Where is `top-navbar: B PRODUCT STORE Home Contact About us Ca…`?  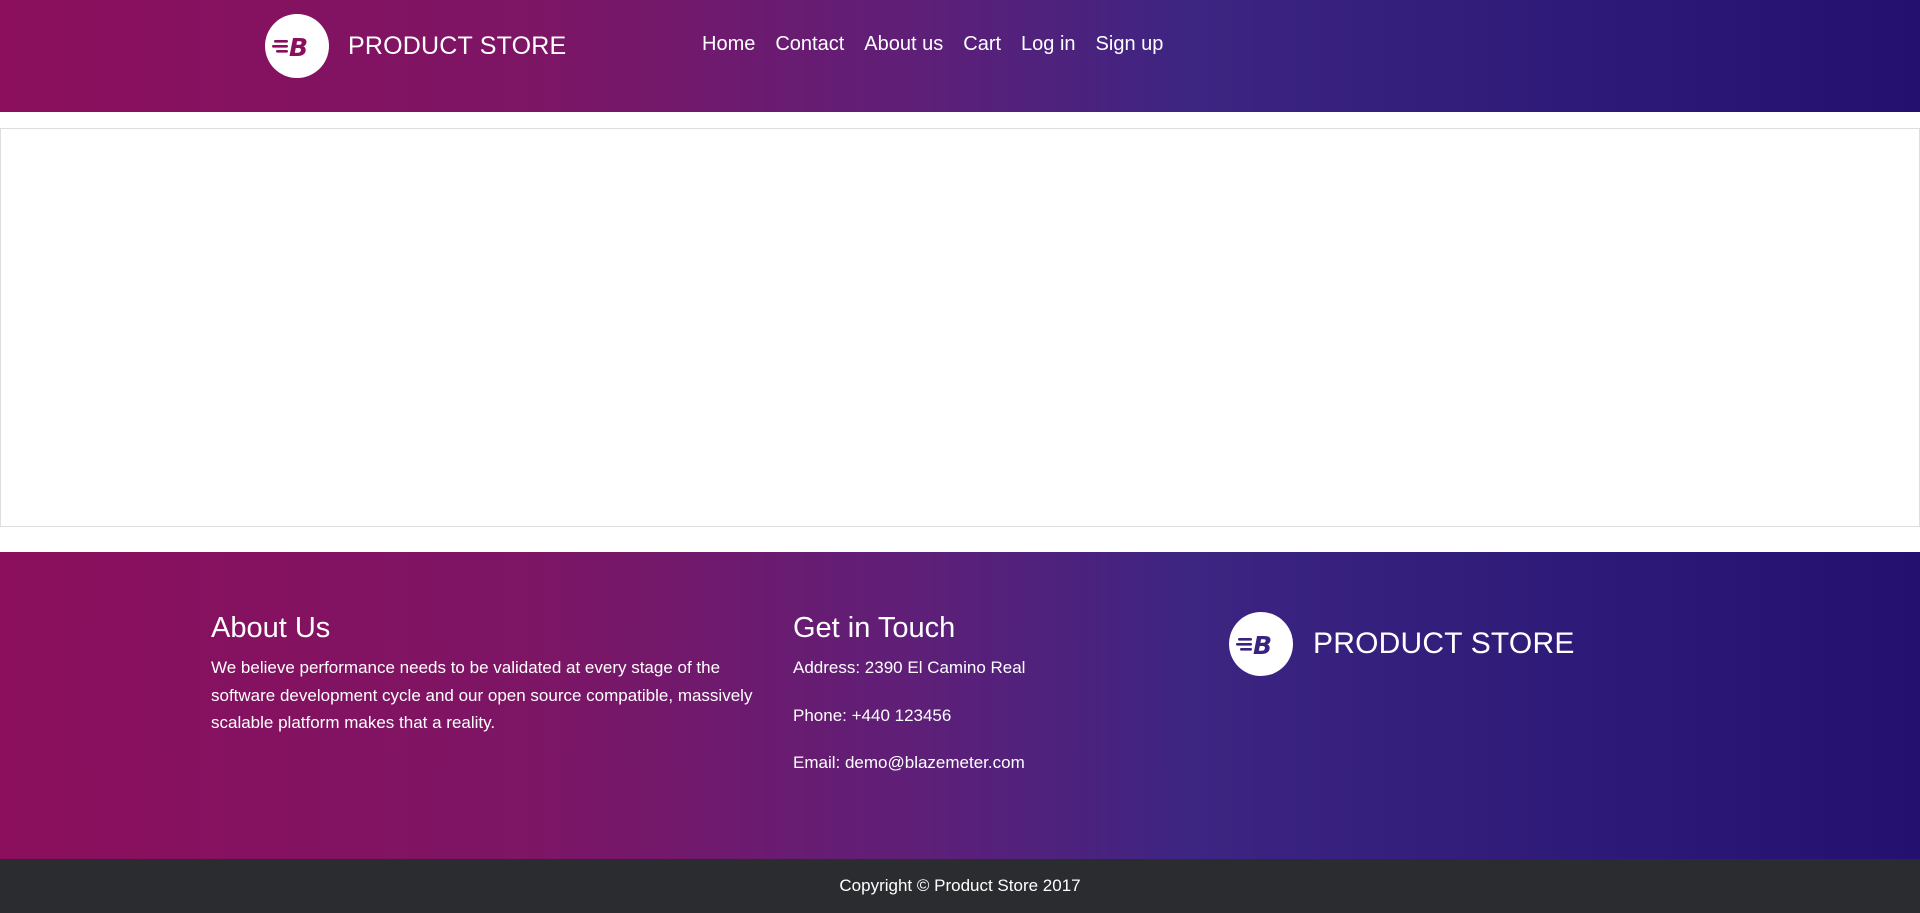 top-navbar: B PRODUCT STORE Home Contact About us Ca… is located at coordinates (960, 56).